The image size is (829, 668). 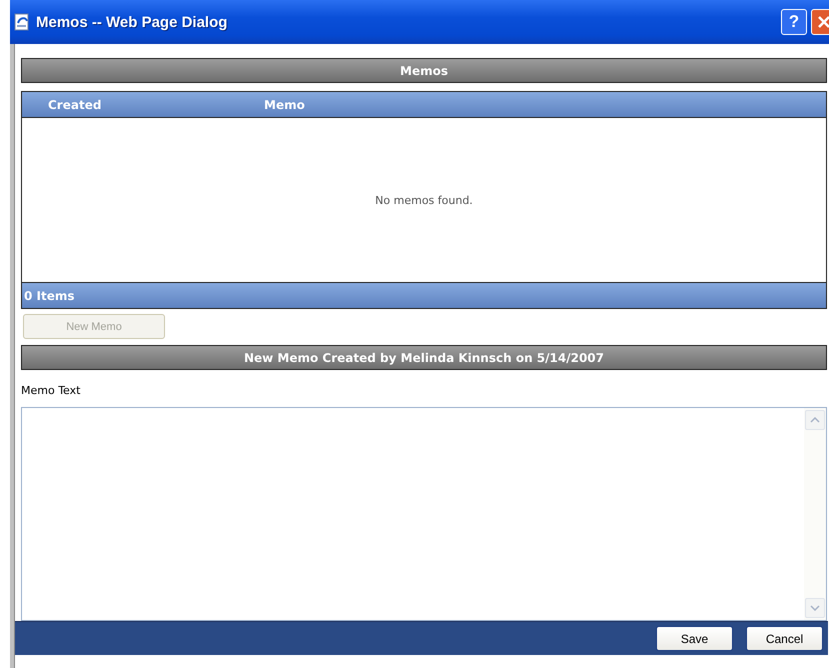 What do you see at coordinates (784, 638) in the screenshot?
I see `cancel-button: Cancel` at bounding box center [784, 638].